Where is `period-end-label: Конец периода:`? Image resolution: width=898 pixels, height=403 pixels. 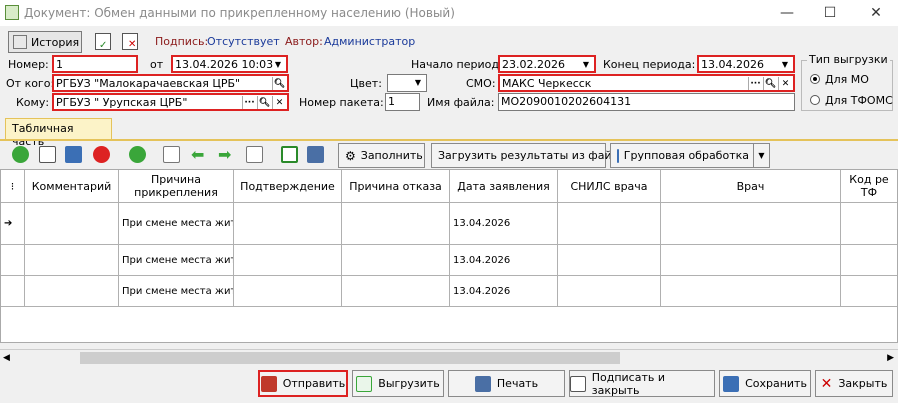
period-end-label: Конец периода: is located at coordinates (649, 64).